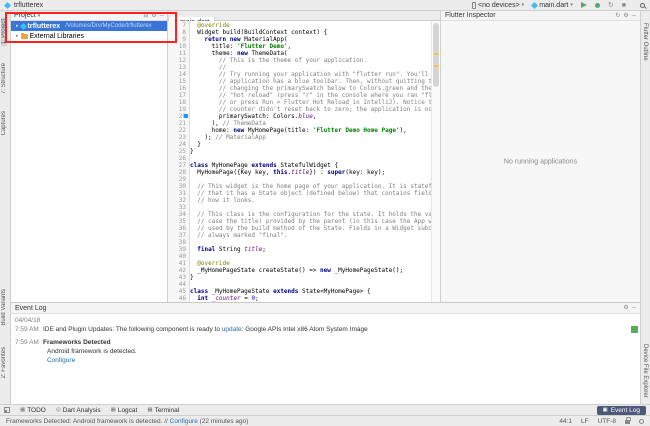  Describe the element at coordinates (177, 137) in the screenshot. I see `line-number: 23` at that location.